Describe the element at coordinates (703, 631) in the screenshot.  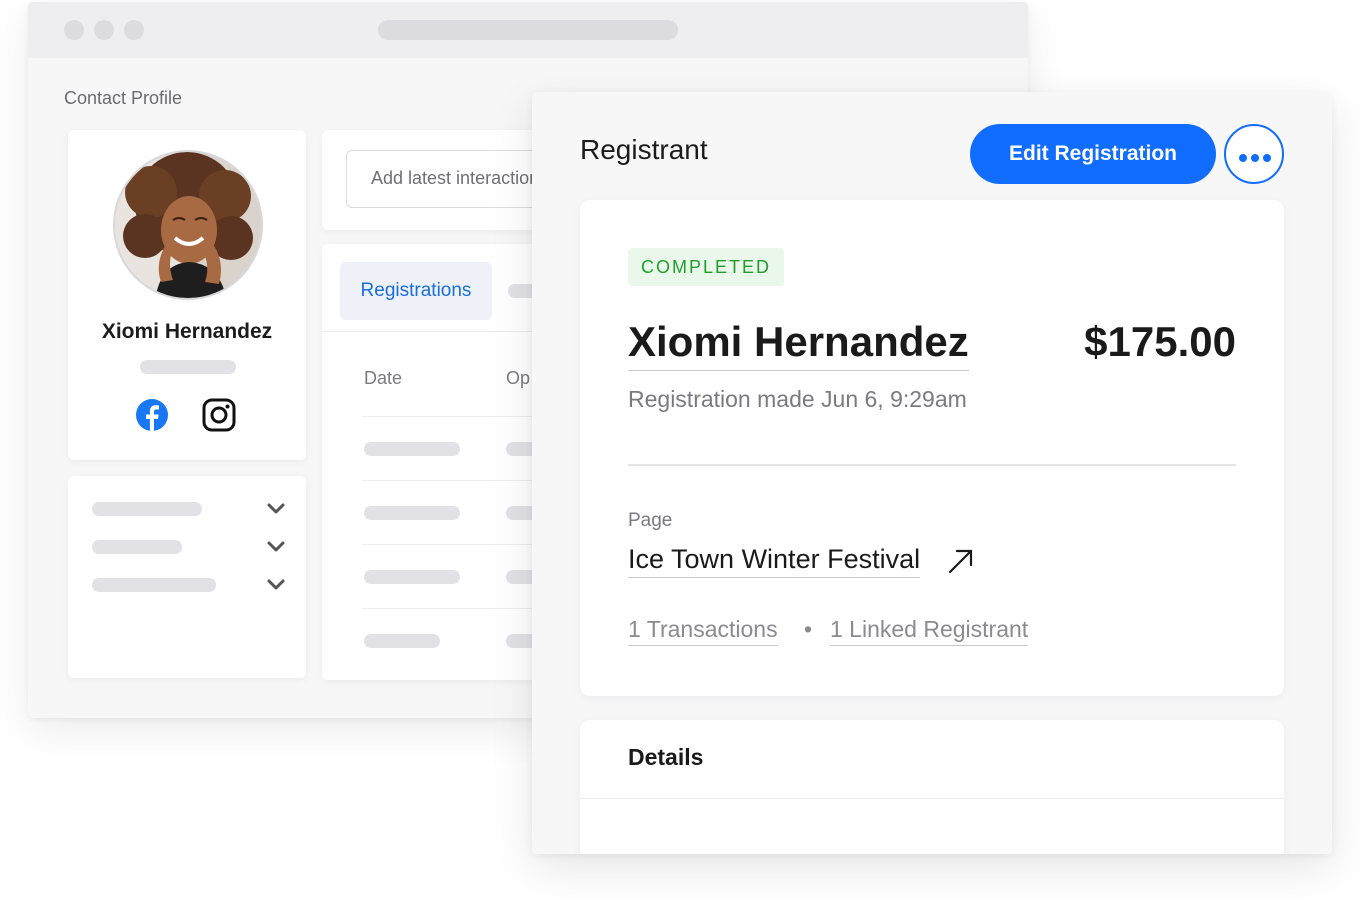
I see `transactions-link: 1 Transactions` at that location.